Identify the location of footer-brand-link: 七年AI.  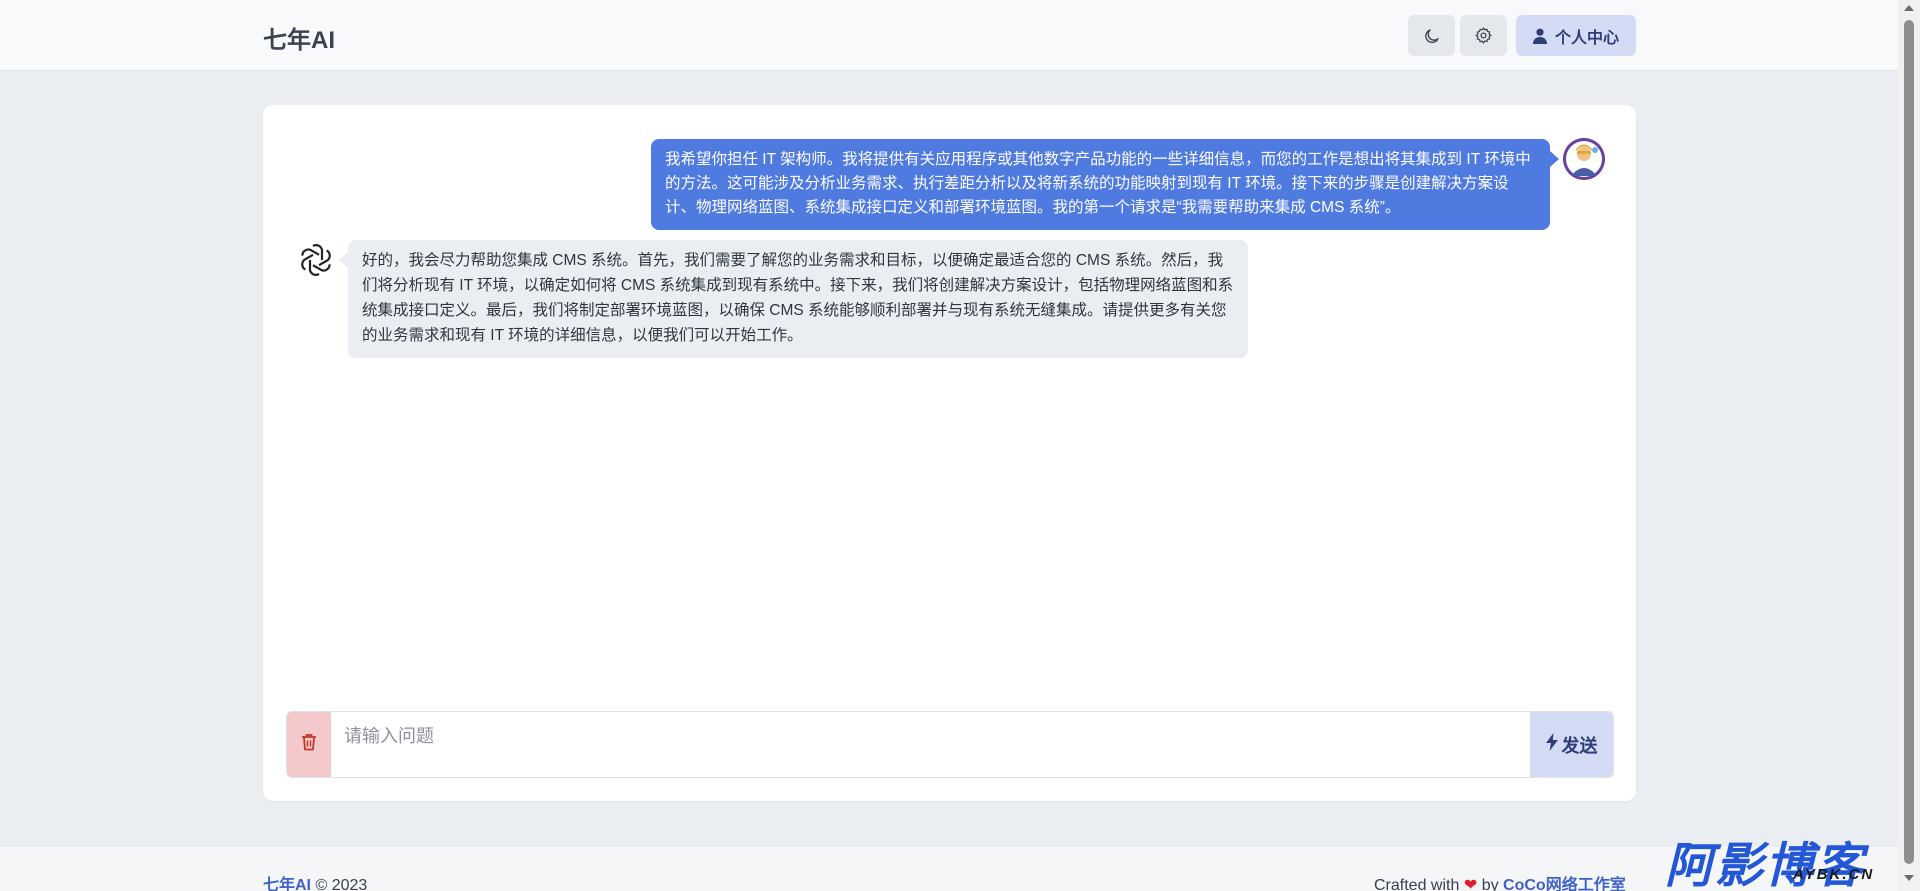
(287, 884).